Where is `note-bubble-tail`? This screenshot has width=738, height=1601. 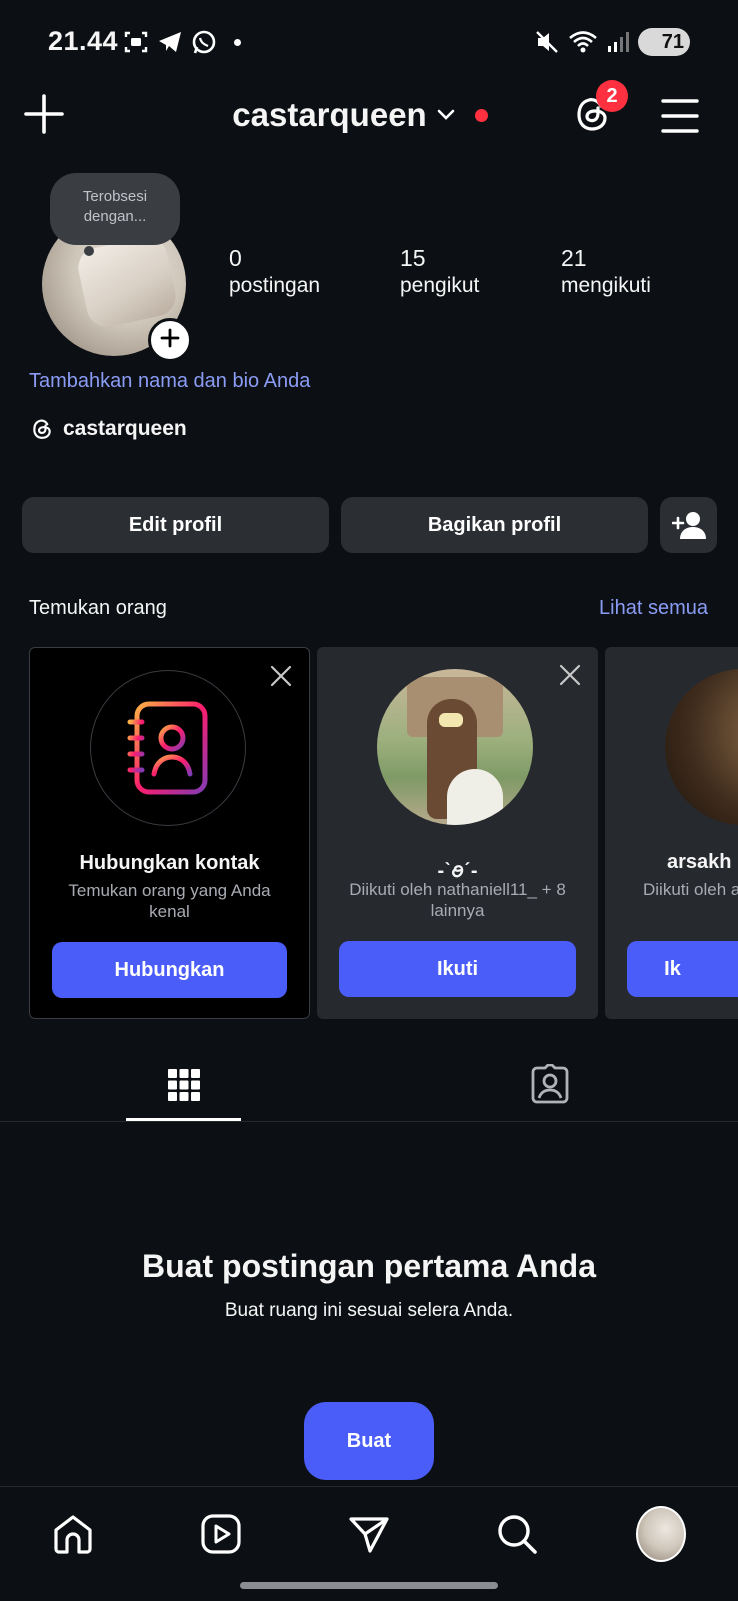 note-bubble-tail is located at coordinates (89, 251).